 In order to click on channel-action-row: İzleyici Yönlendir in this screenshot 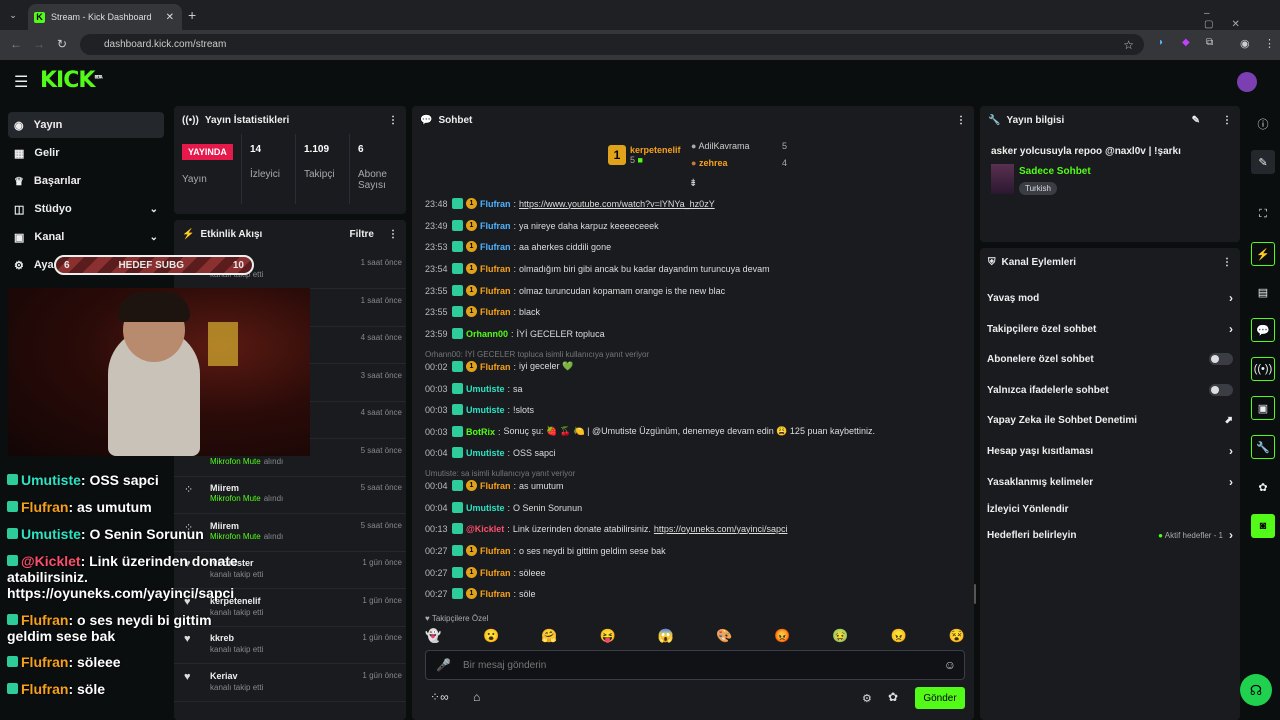, I will do `click(1110, 509)`.